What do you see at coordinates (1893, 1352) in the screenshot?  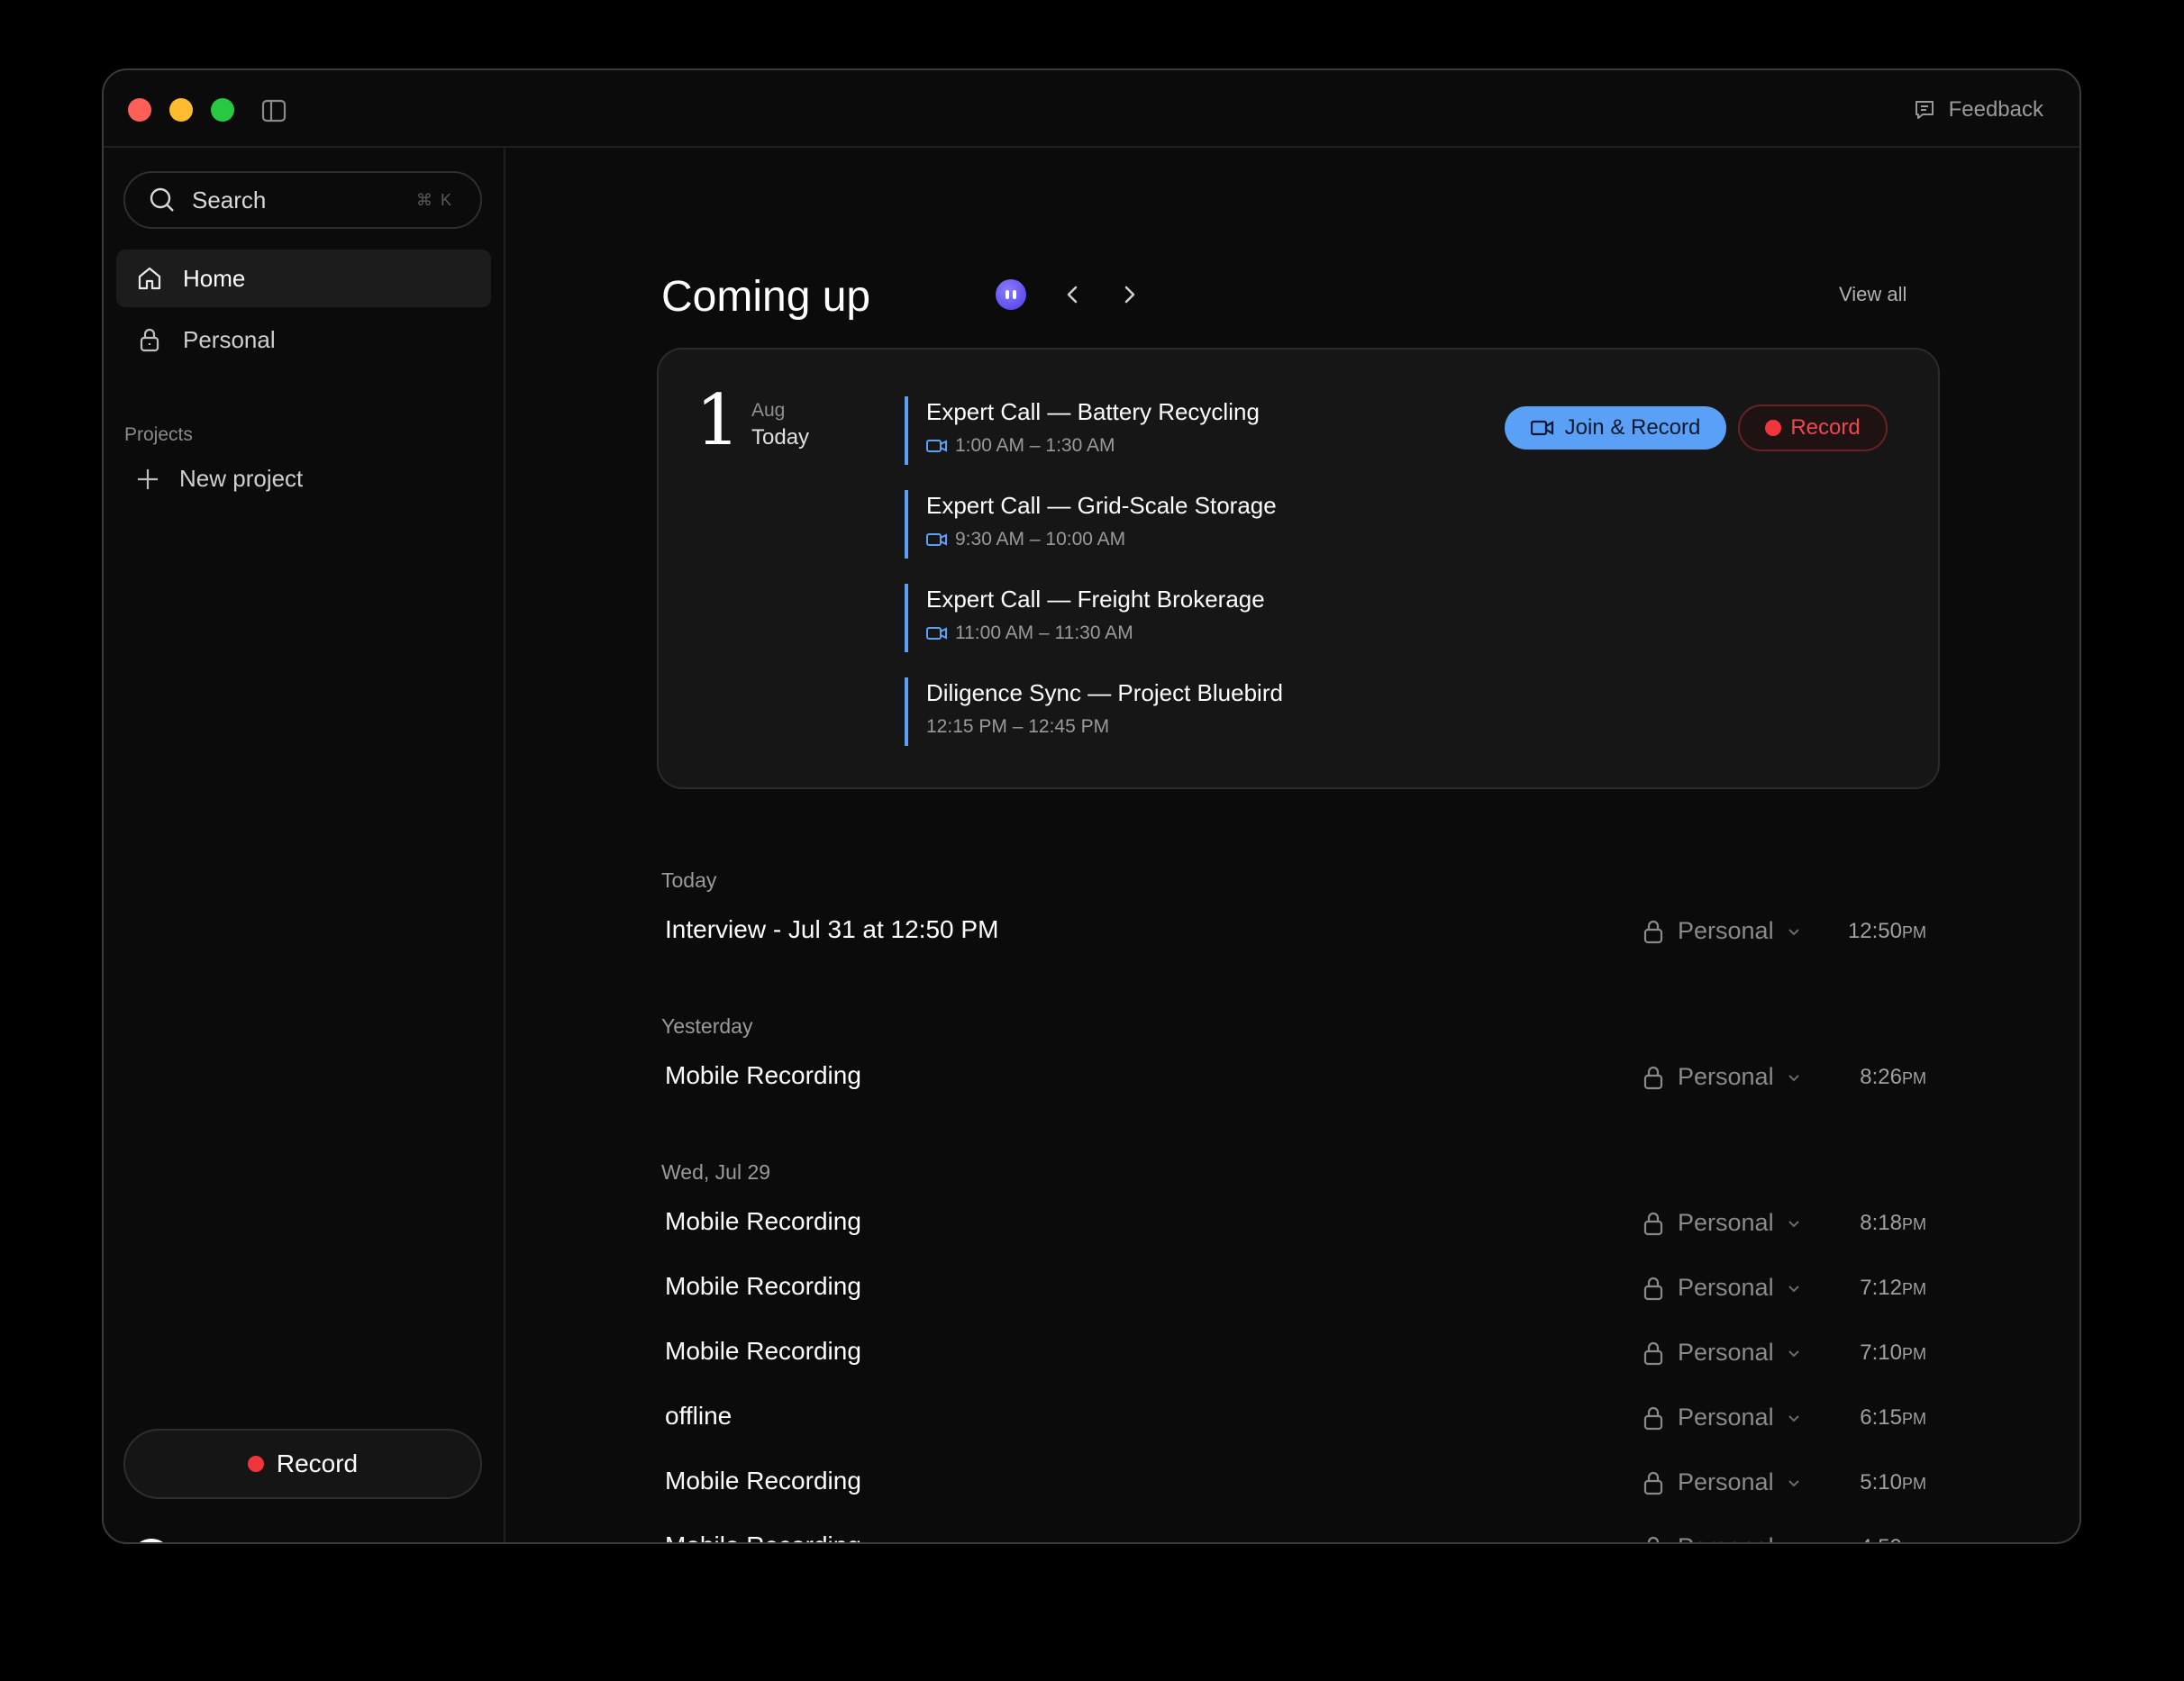 I see `recording-time: 7:10PM` at bounding box center [1893, 1352].